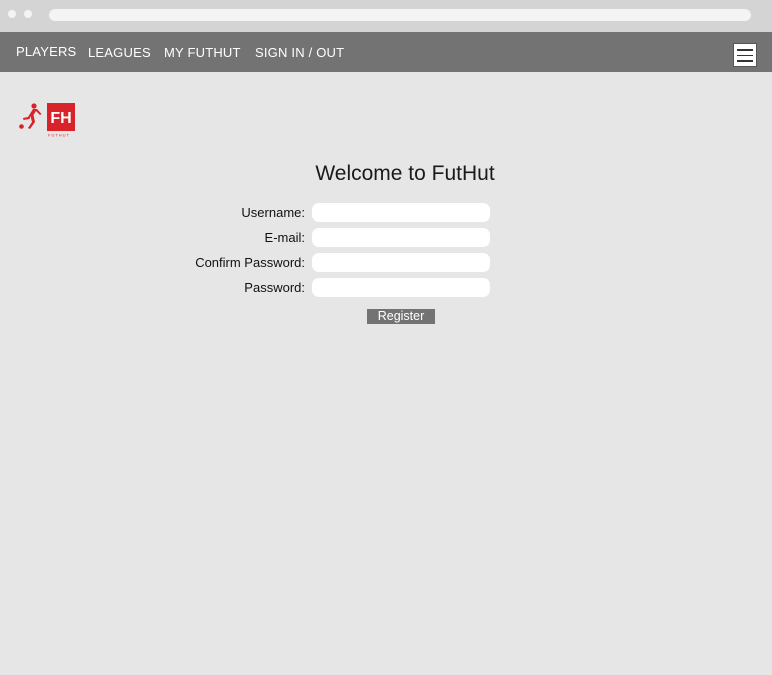 This screenshot has height=675, width=772. Describe the element at coordinates (202, 52) in the screenshot. I see `nav-link-my-futhut: MY FUTHUT` at that location.